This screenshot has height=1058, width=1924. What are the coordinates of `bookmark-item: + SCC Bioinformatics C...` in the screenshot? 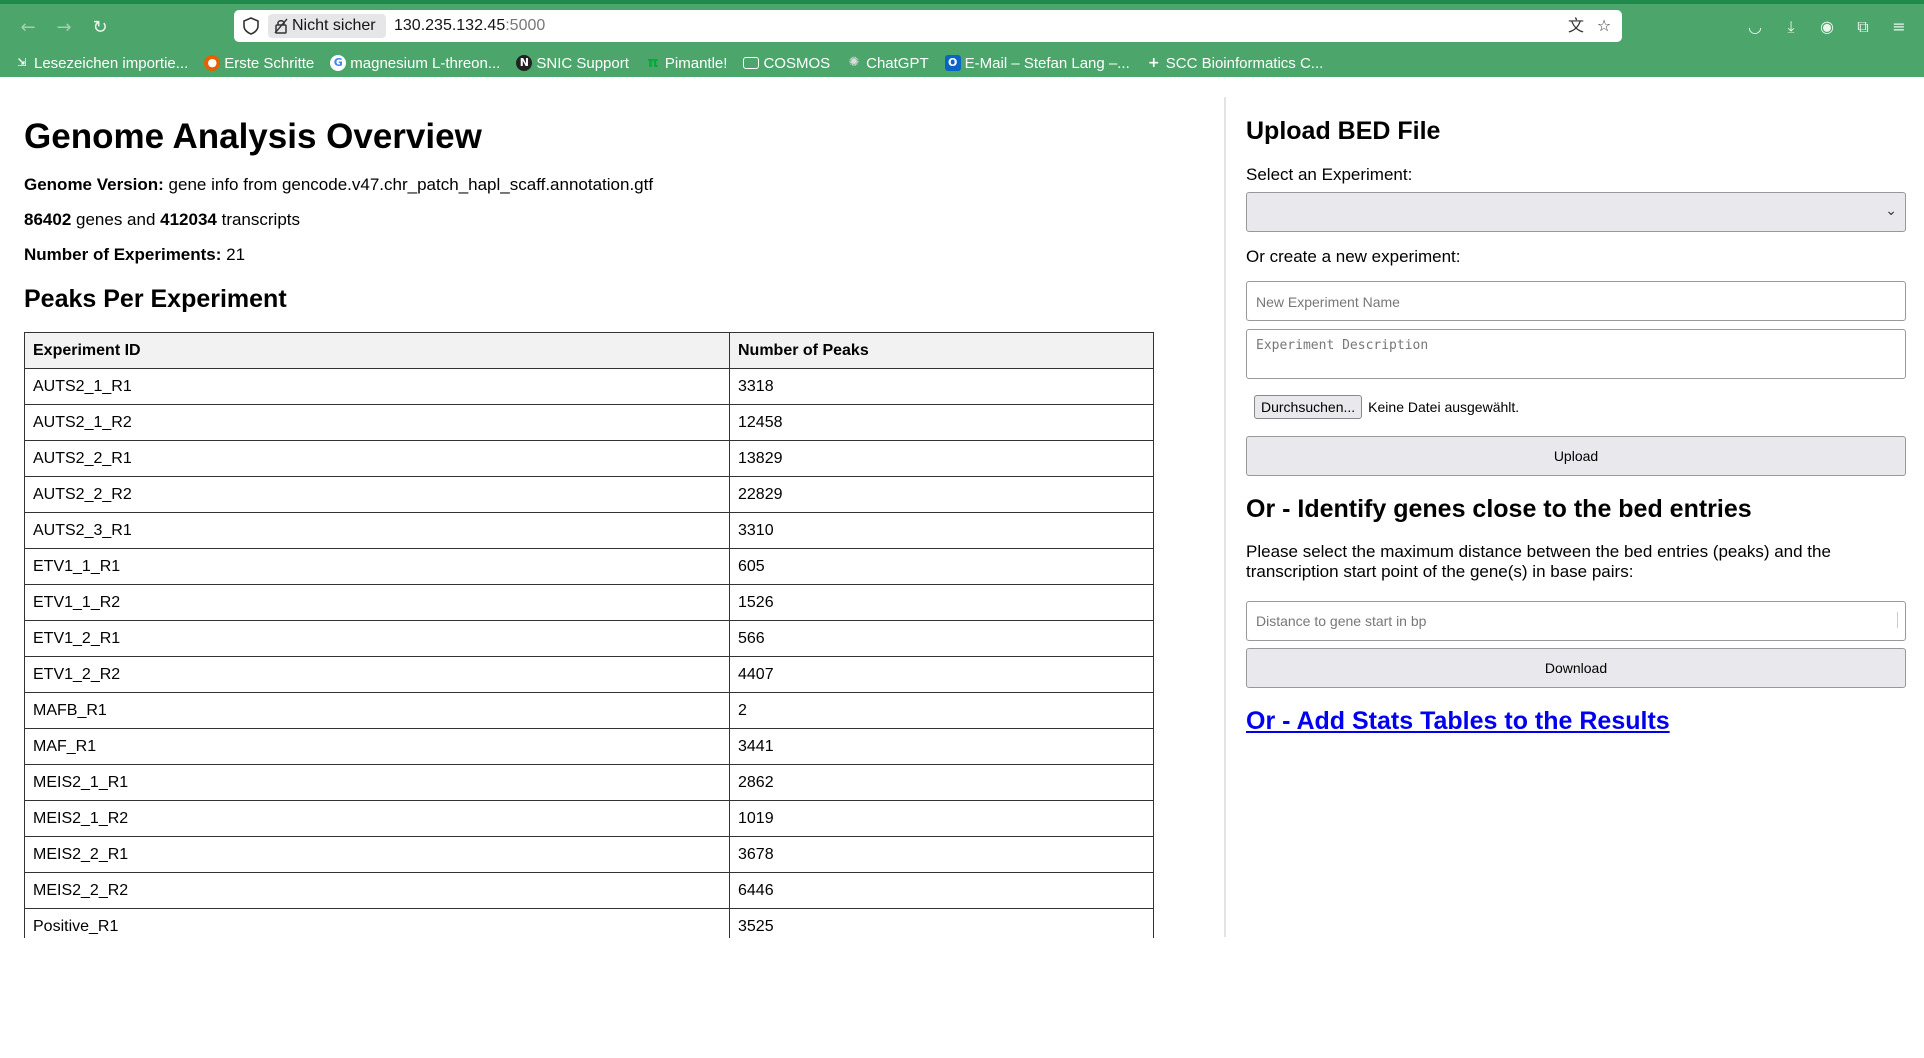 It's located at (1235, 63).